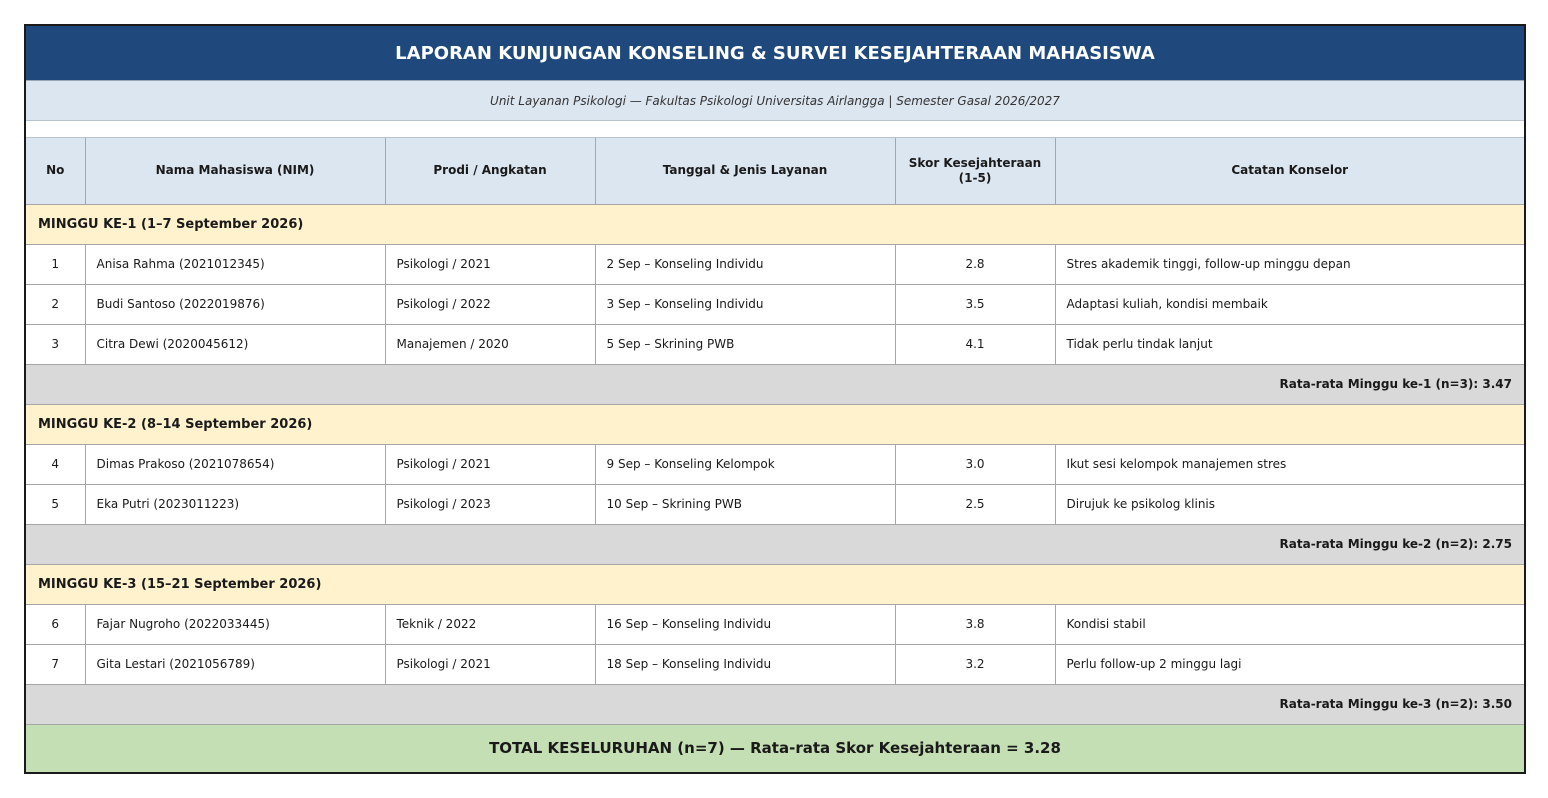 The width and height of the screenshot is (1548, 798). What do you see at coordinates (490, 304) in the screenshot?
I see `cell-prodi: Psikologi / 2022` at bounding box center [490, 304].